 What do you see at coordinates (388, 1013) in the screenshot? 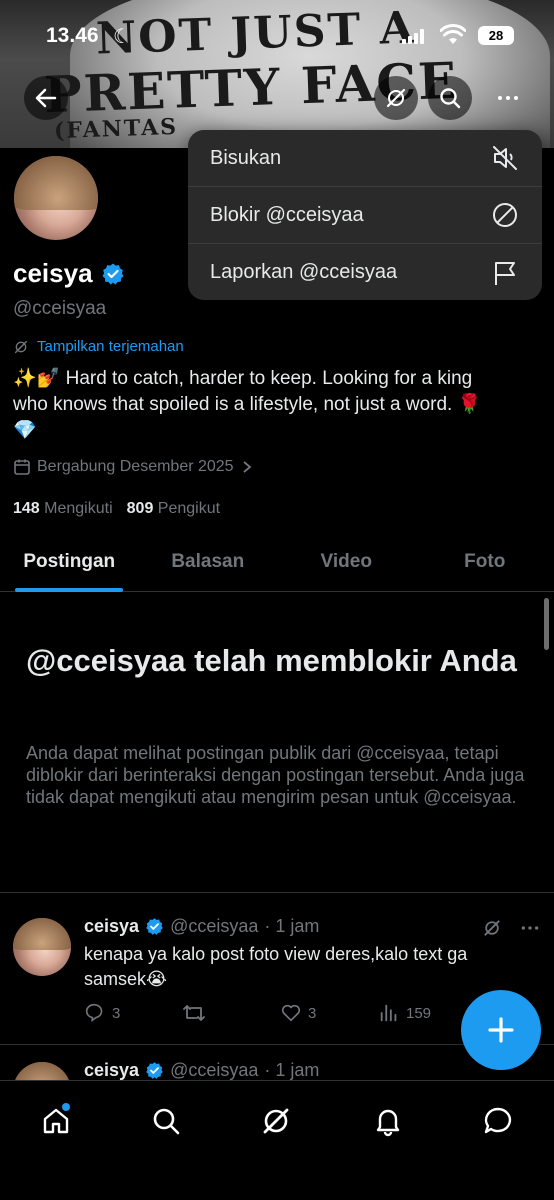
I see `views-icon` at bounding box center [388, 1013].